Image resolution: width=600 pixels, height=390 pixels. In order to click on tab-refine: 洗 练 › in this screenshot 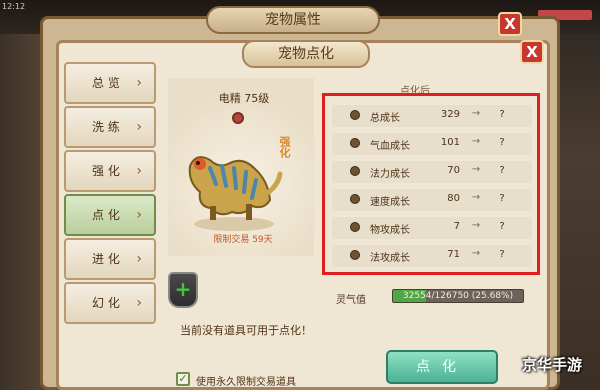, I will do `click(110, 127)`.